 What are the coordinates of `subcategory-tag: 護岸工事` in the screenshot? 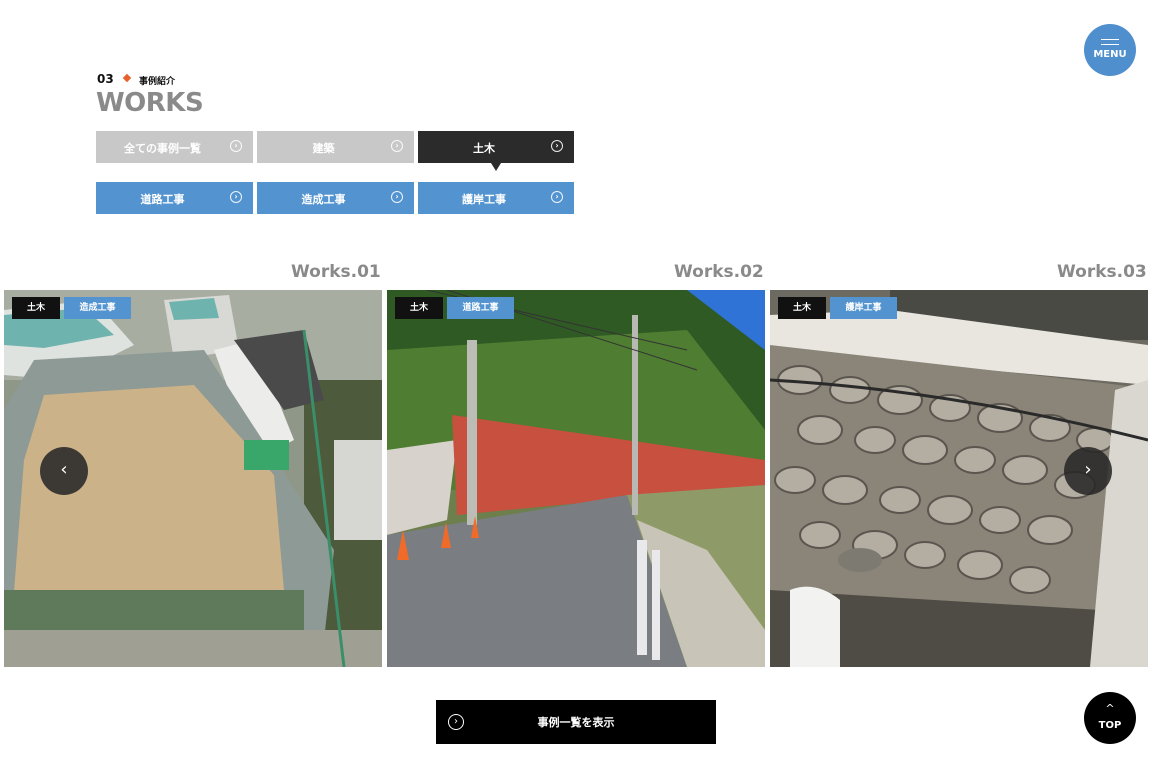 It's located at (863, 308).